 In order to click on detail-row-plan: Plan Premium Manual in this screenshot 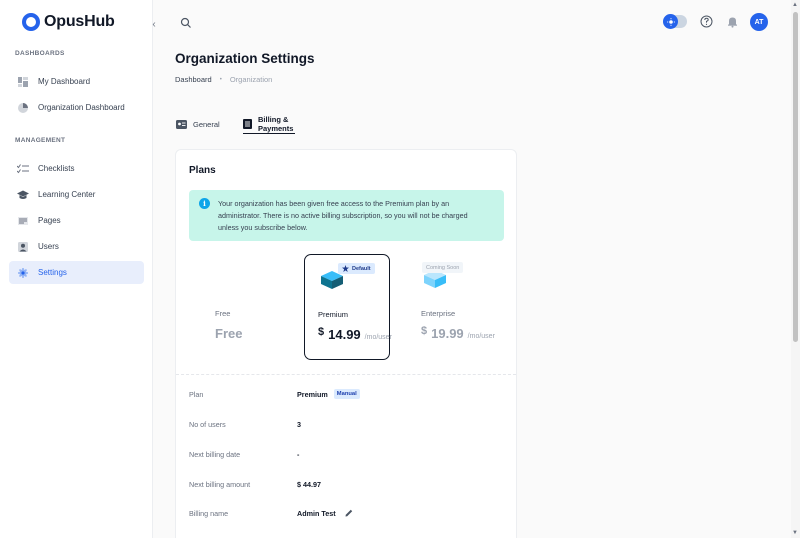, I will do `click(346, 394)`.